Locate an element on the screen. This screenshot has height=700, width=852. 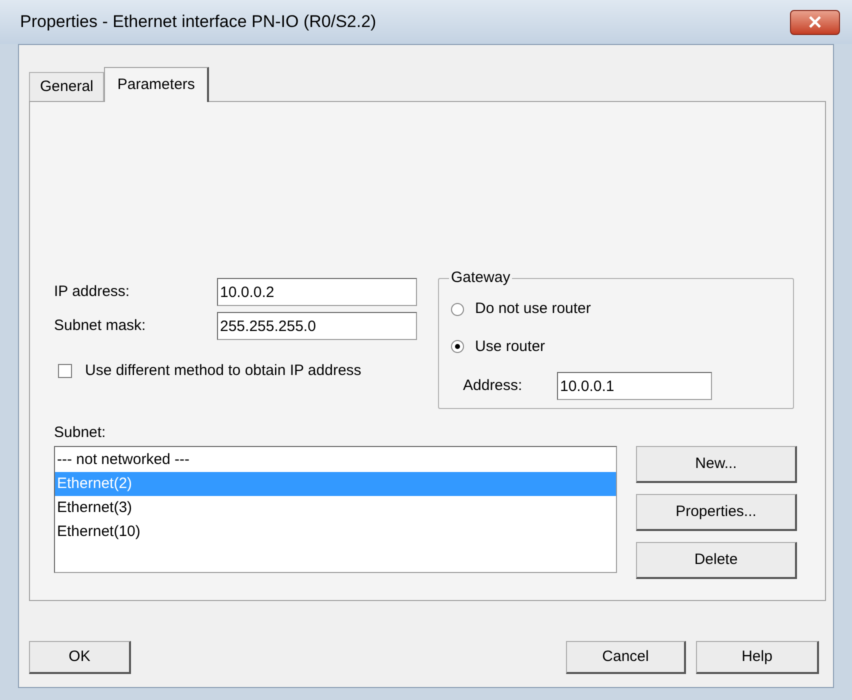
radio-label: Do not use router is located at coordinates (533, 309).